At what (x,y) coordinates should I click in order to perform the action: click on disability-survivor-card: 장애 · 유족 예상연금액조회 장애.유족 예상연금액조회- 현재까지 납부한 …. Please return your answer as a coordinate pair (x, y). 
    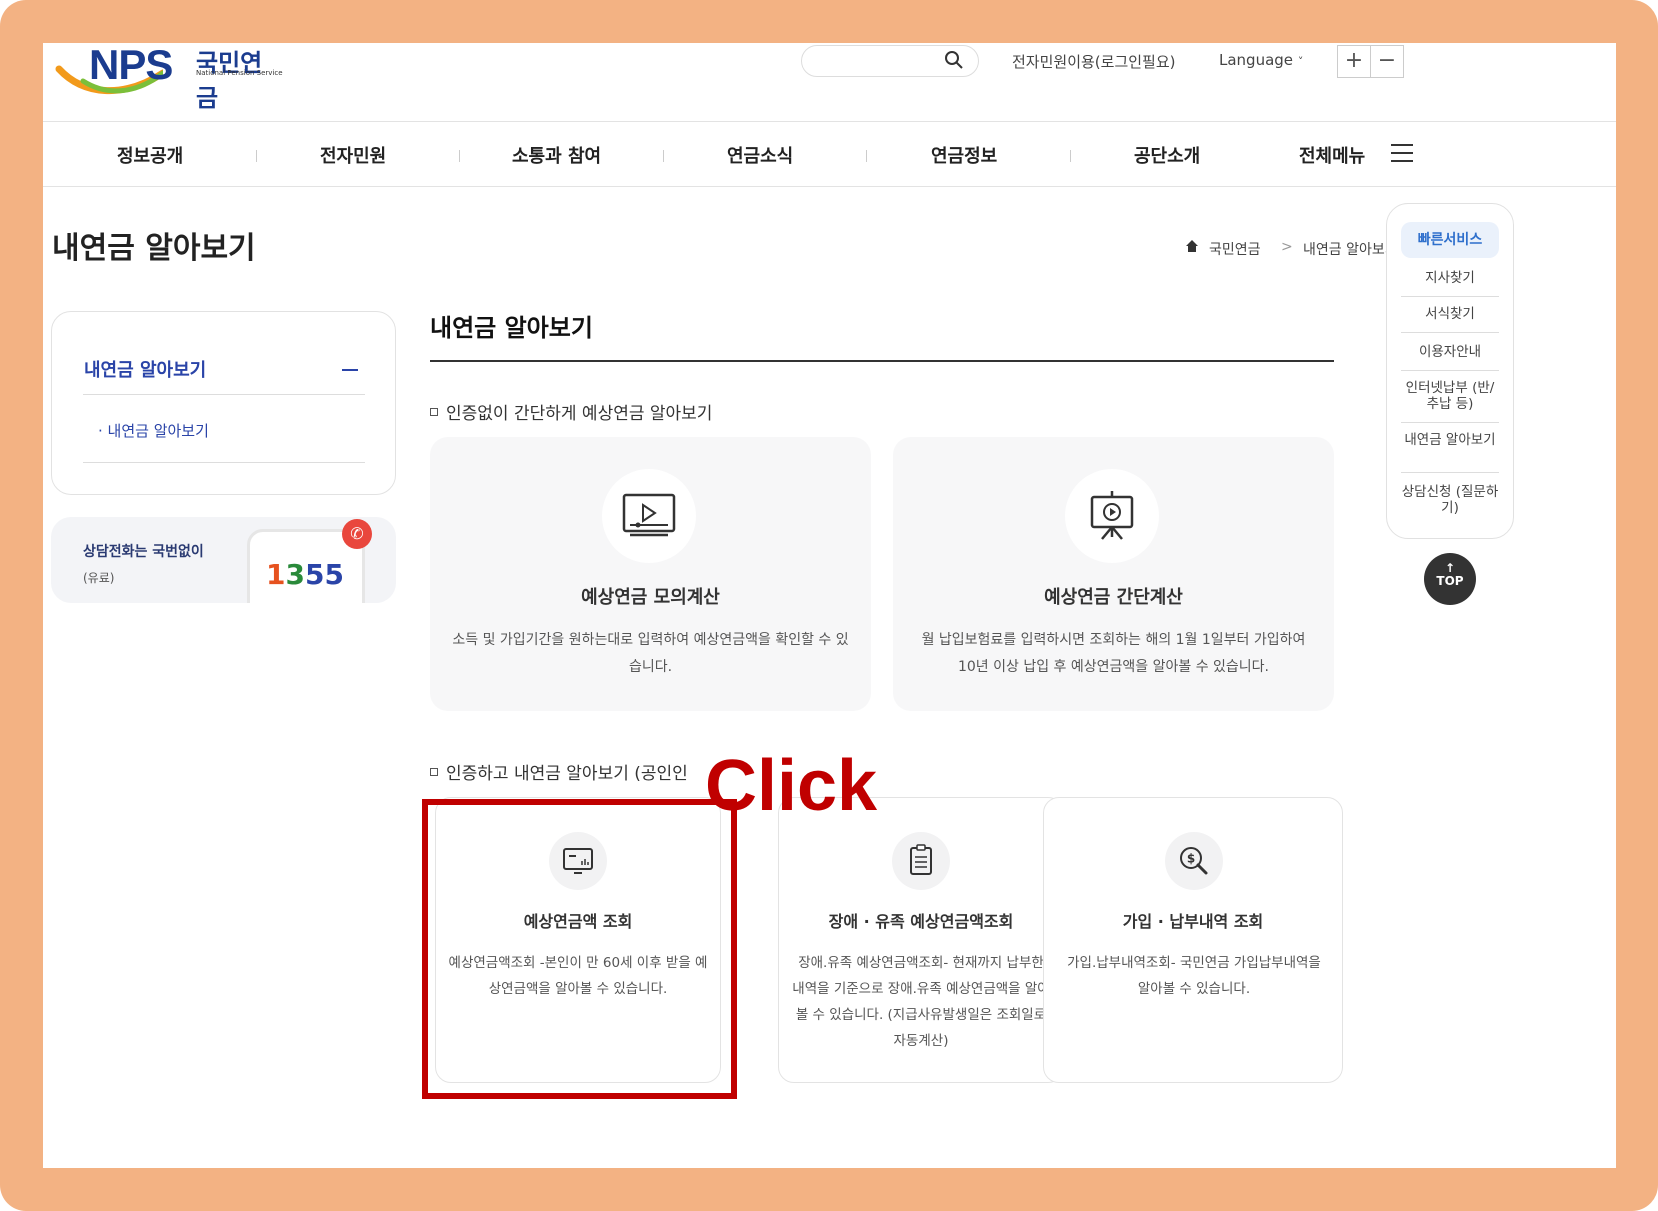
    Looking at the image, I should click on (921, 940).